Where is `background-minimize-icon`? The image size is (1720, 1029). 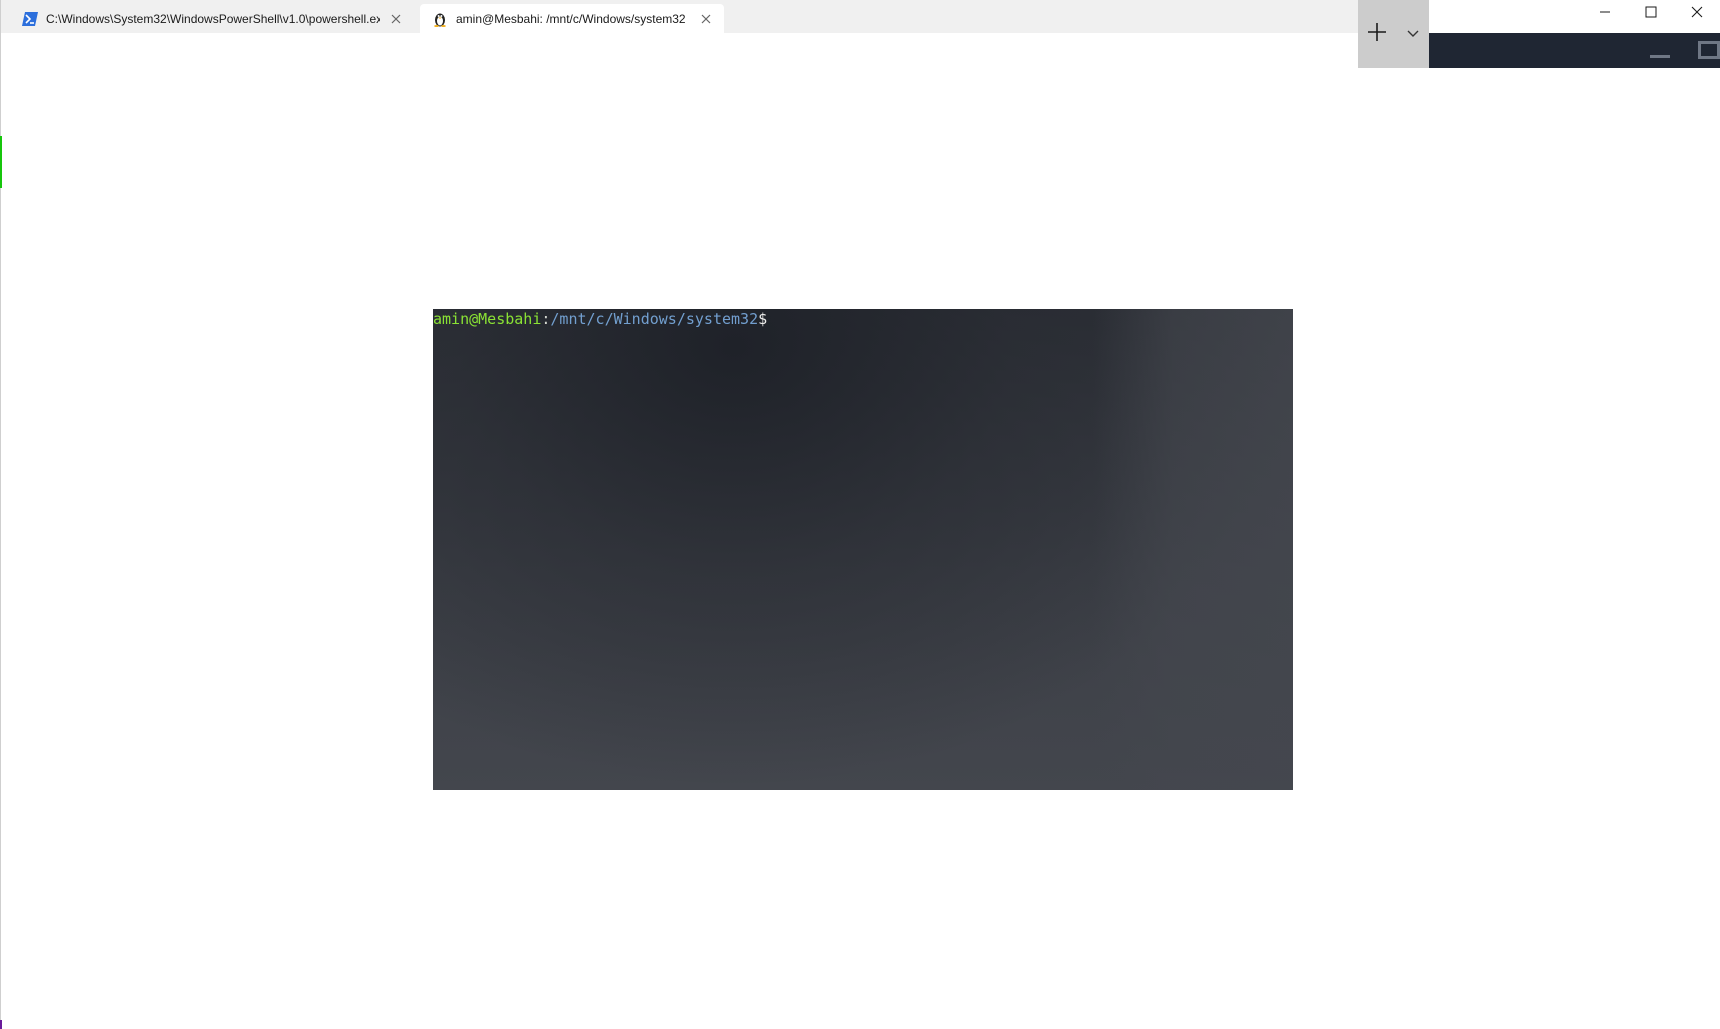 background-minimize-icon is located at coordinates (1660, 56).